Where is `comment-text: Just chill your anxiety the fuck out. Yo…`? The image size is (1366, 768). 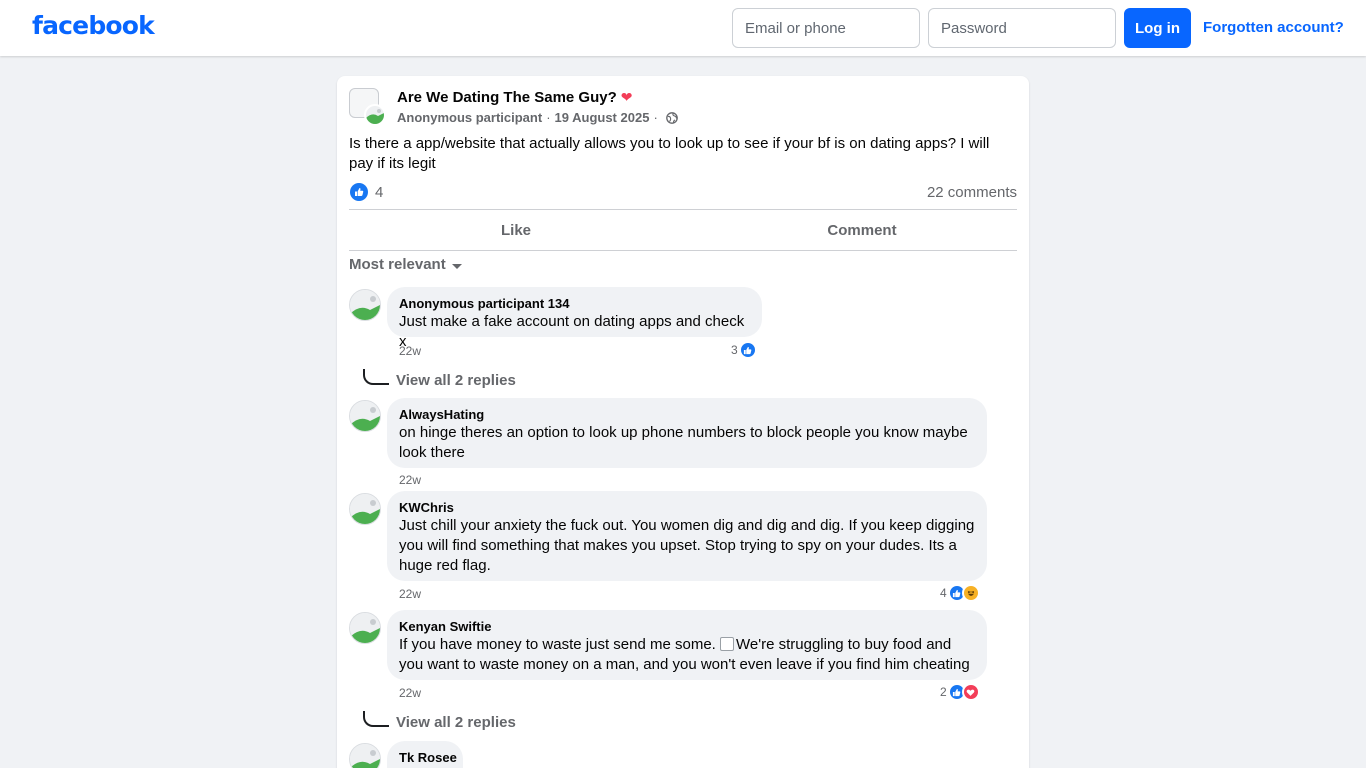 comment-text: Just chill your anxiety the fuck out. Yo… is located at coordinates (687, 545).